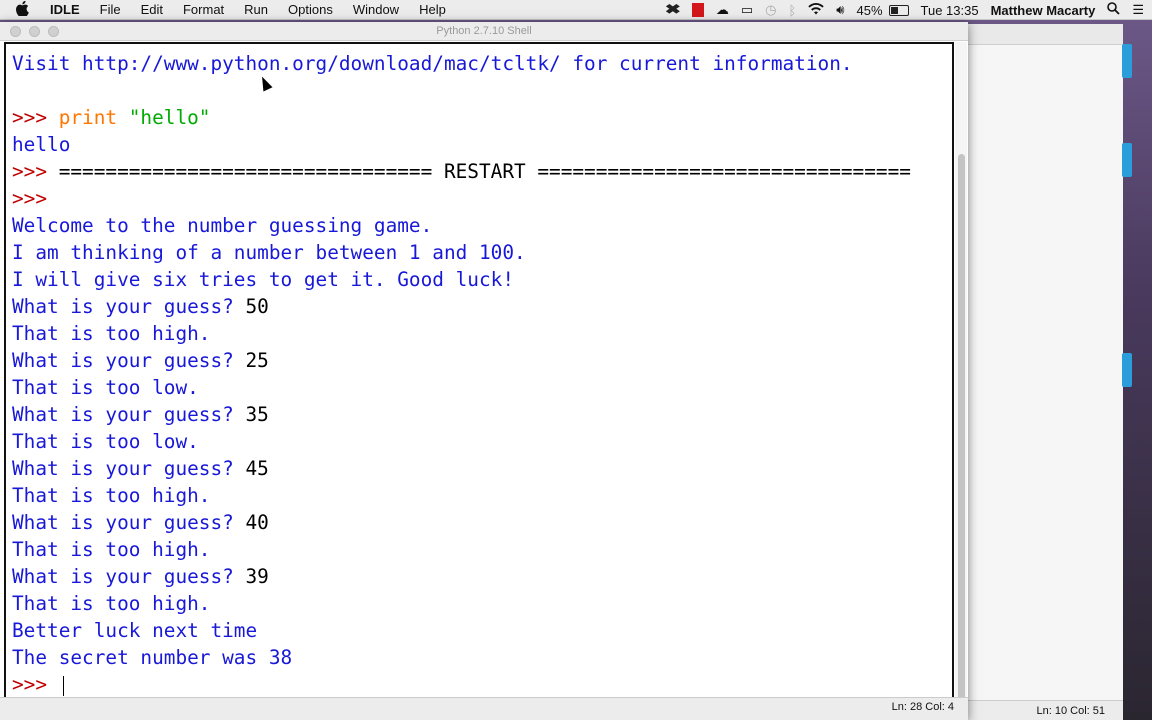 This screenshot has width=1152, height=720. Describe the element at coordinates (65, 9) in the screenshot. I see `menu-app-idle: IDLE` at that location.